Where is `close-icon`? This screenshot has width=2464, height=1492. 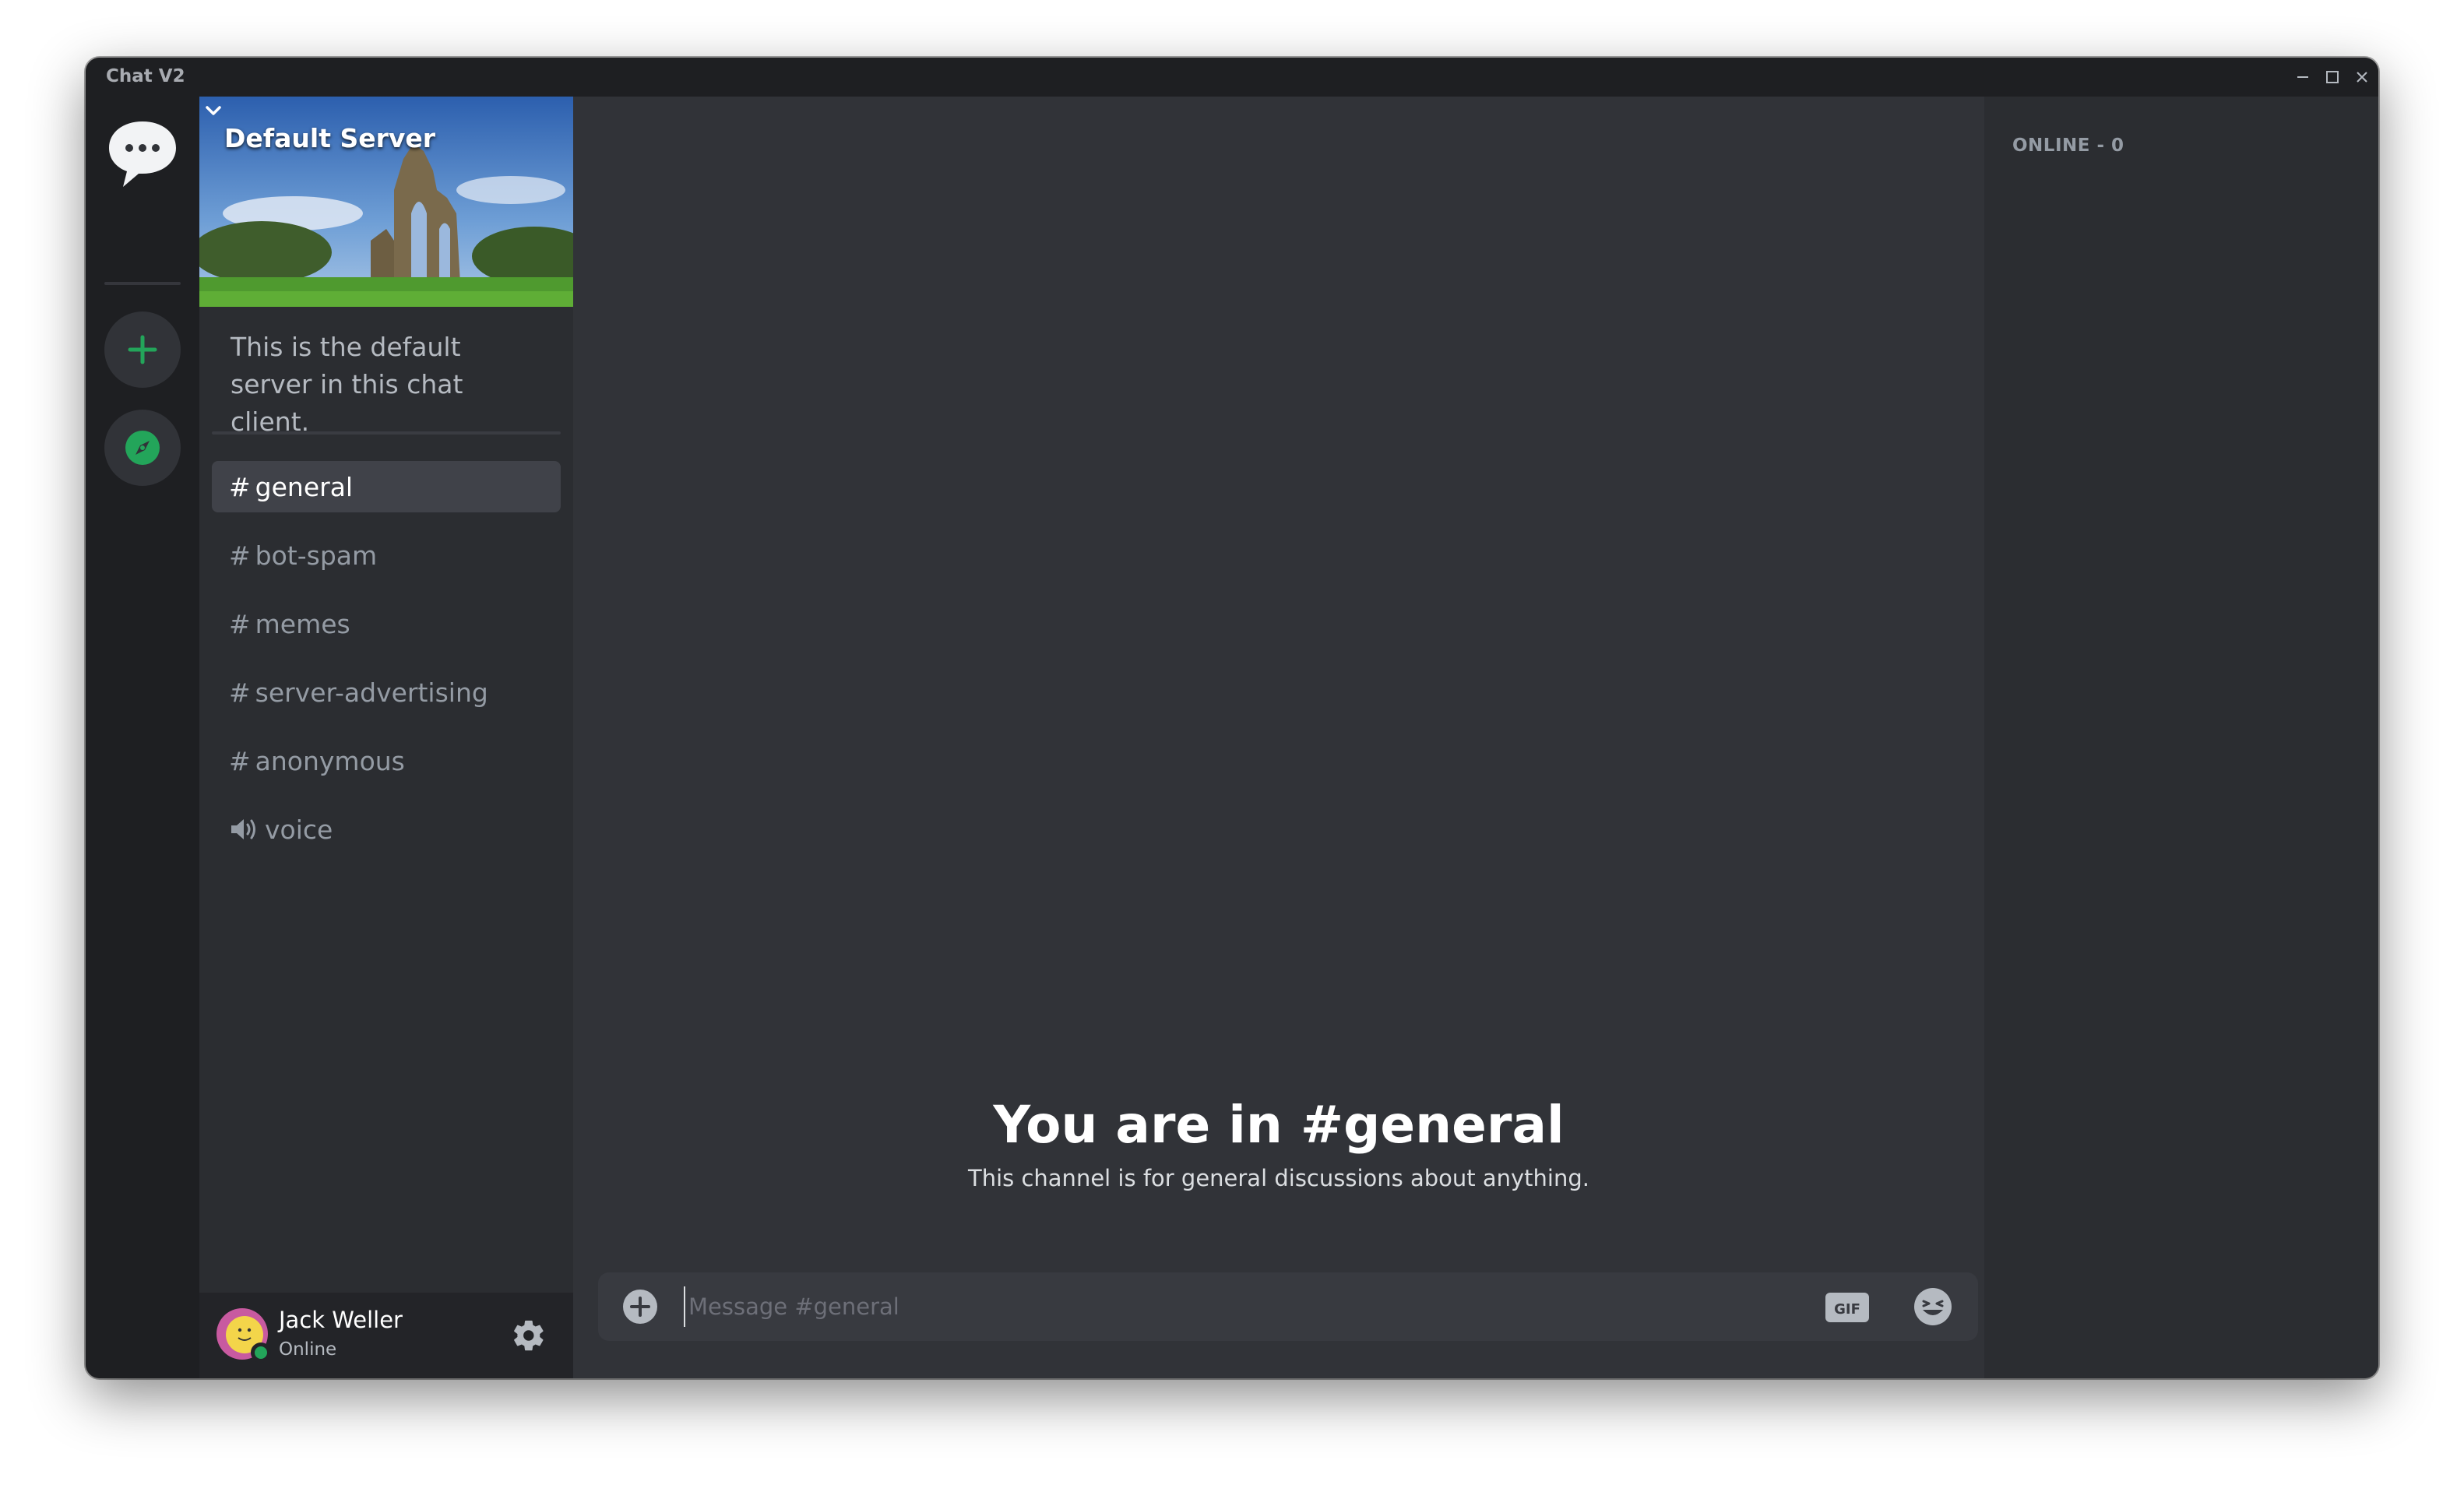 close-icon is located at coordinates (2362, 77).